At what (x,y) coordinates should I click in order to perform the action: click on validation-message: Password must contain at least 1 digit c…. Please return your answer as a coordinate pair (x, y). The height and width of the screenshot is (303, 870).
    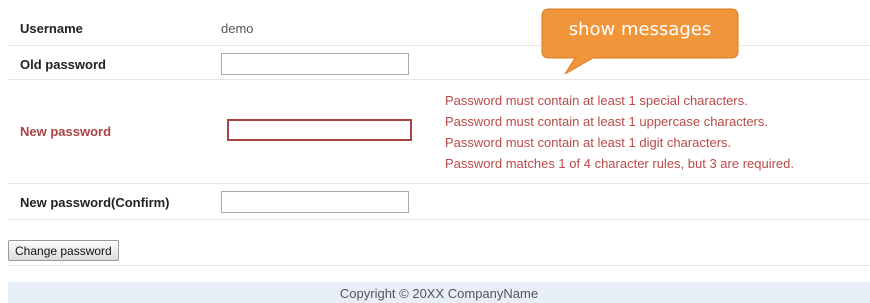
    Looking at the image, I should click on (588, 142).